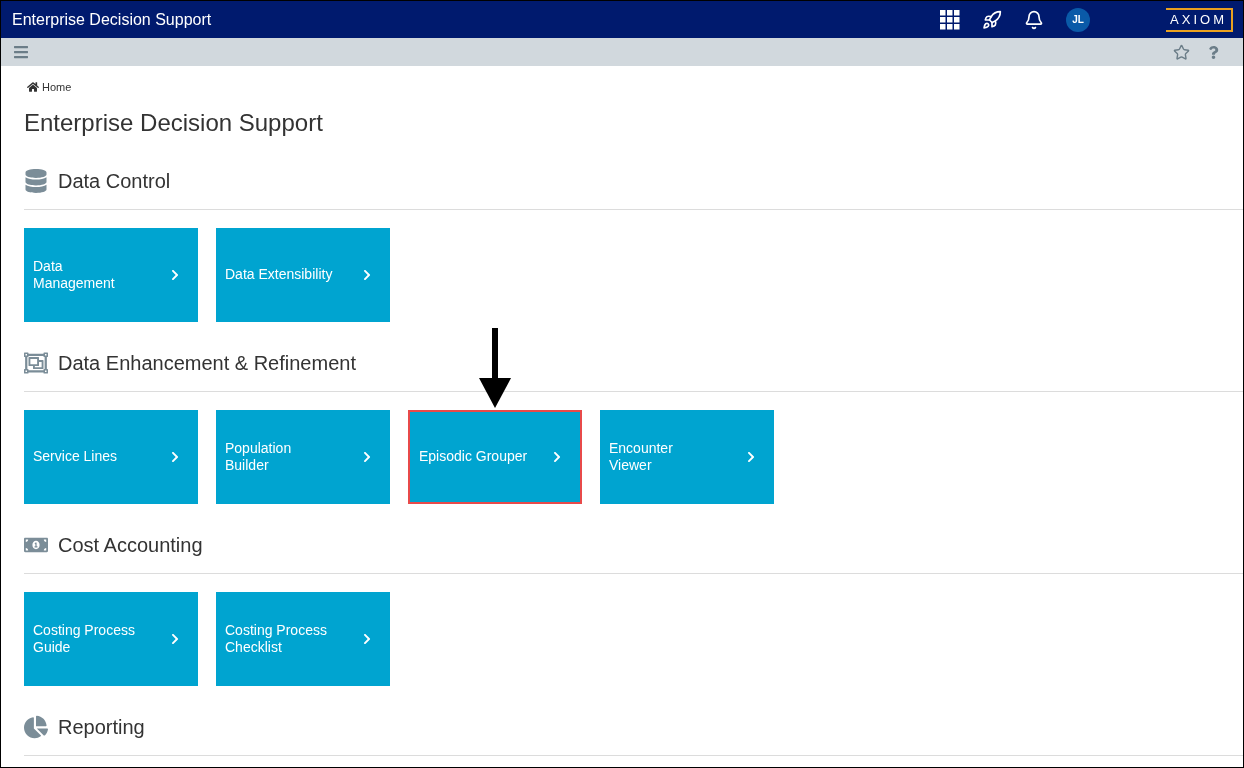  I want to click on tile-label: Service Lines, so click(75, 456).